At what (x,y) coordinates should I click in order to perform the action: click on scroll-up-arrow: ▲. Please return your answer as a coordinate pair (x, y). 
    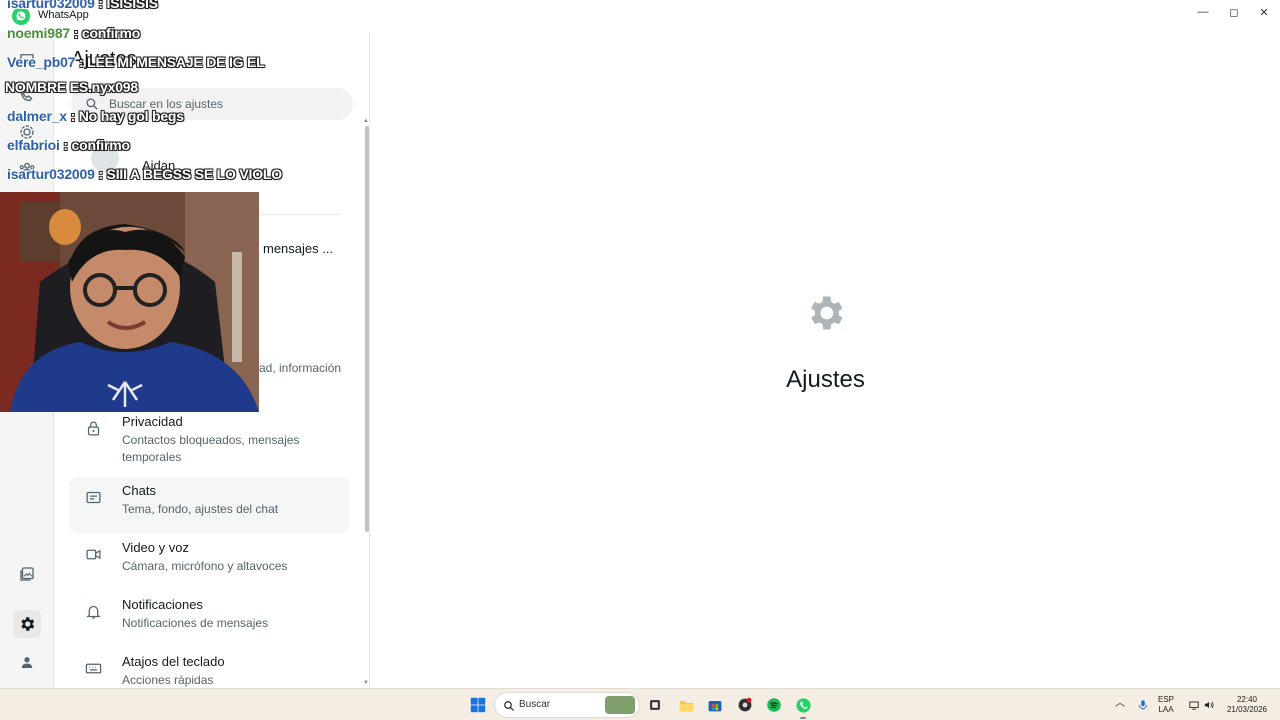
    Looking at the image, I should click on (366, 121).